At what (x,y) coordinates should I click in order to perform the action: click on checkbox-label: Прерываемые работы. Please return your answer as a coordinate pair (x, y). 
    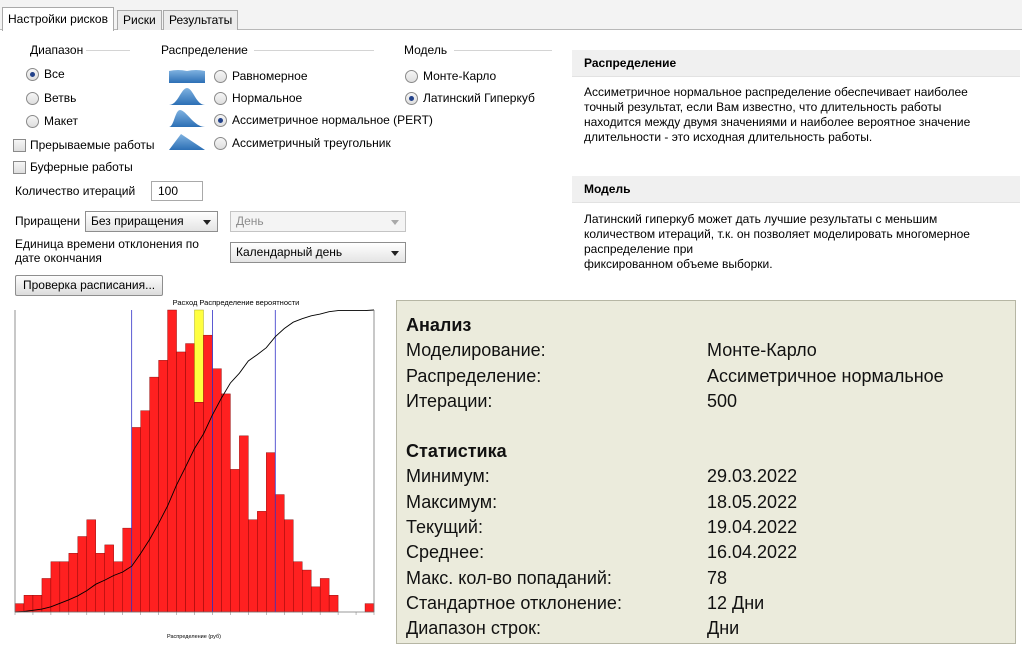
    Looking at the image, I should click on (92, 145).